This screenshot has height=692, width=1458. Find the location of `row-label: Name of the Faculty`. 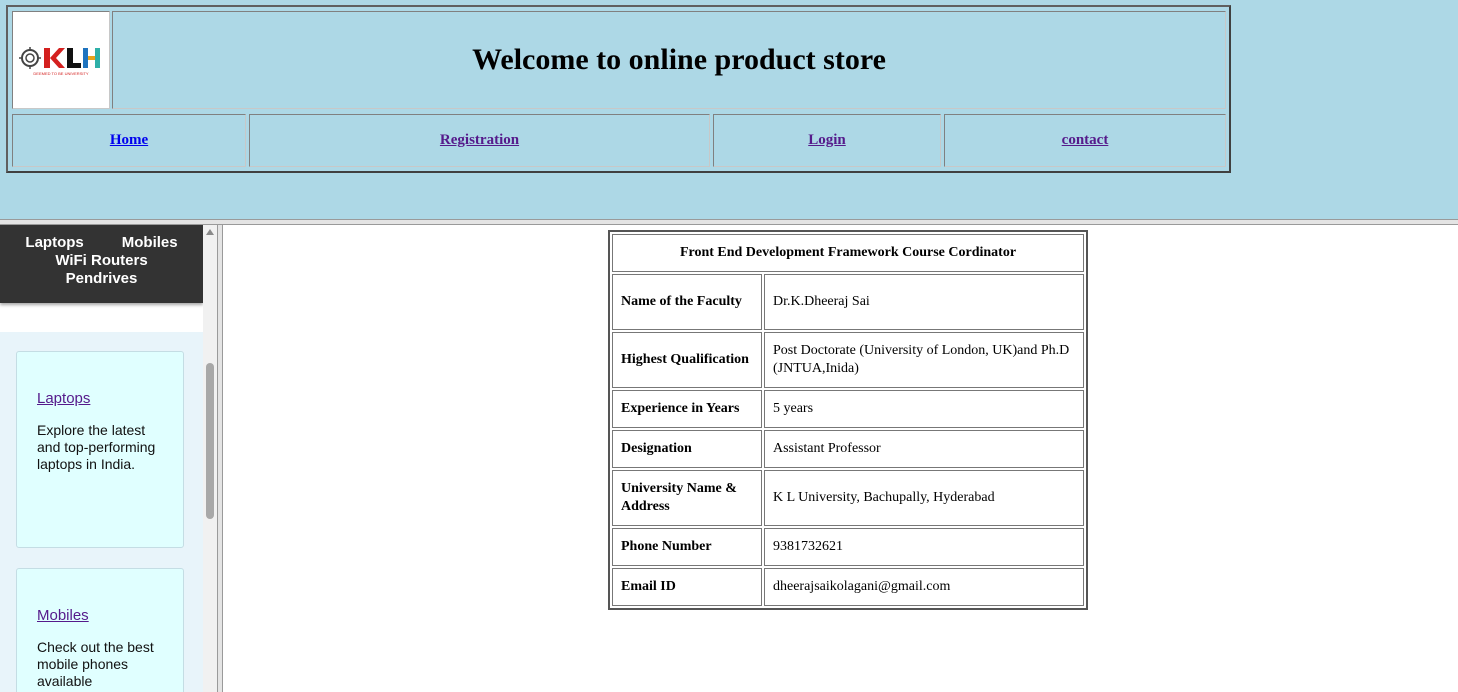

row-label: Name of the Faculty is located at coordinates (687, 302).